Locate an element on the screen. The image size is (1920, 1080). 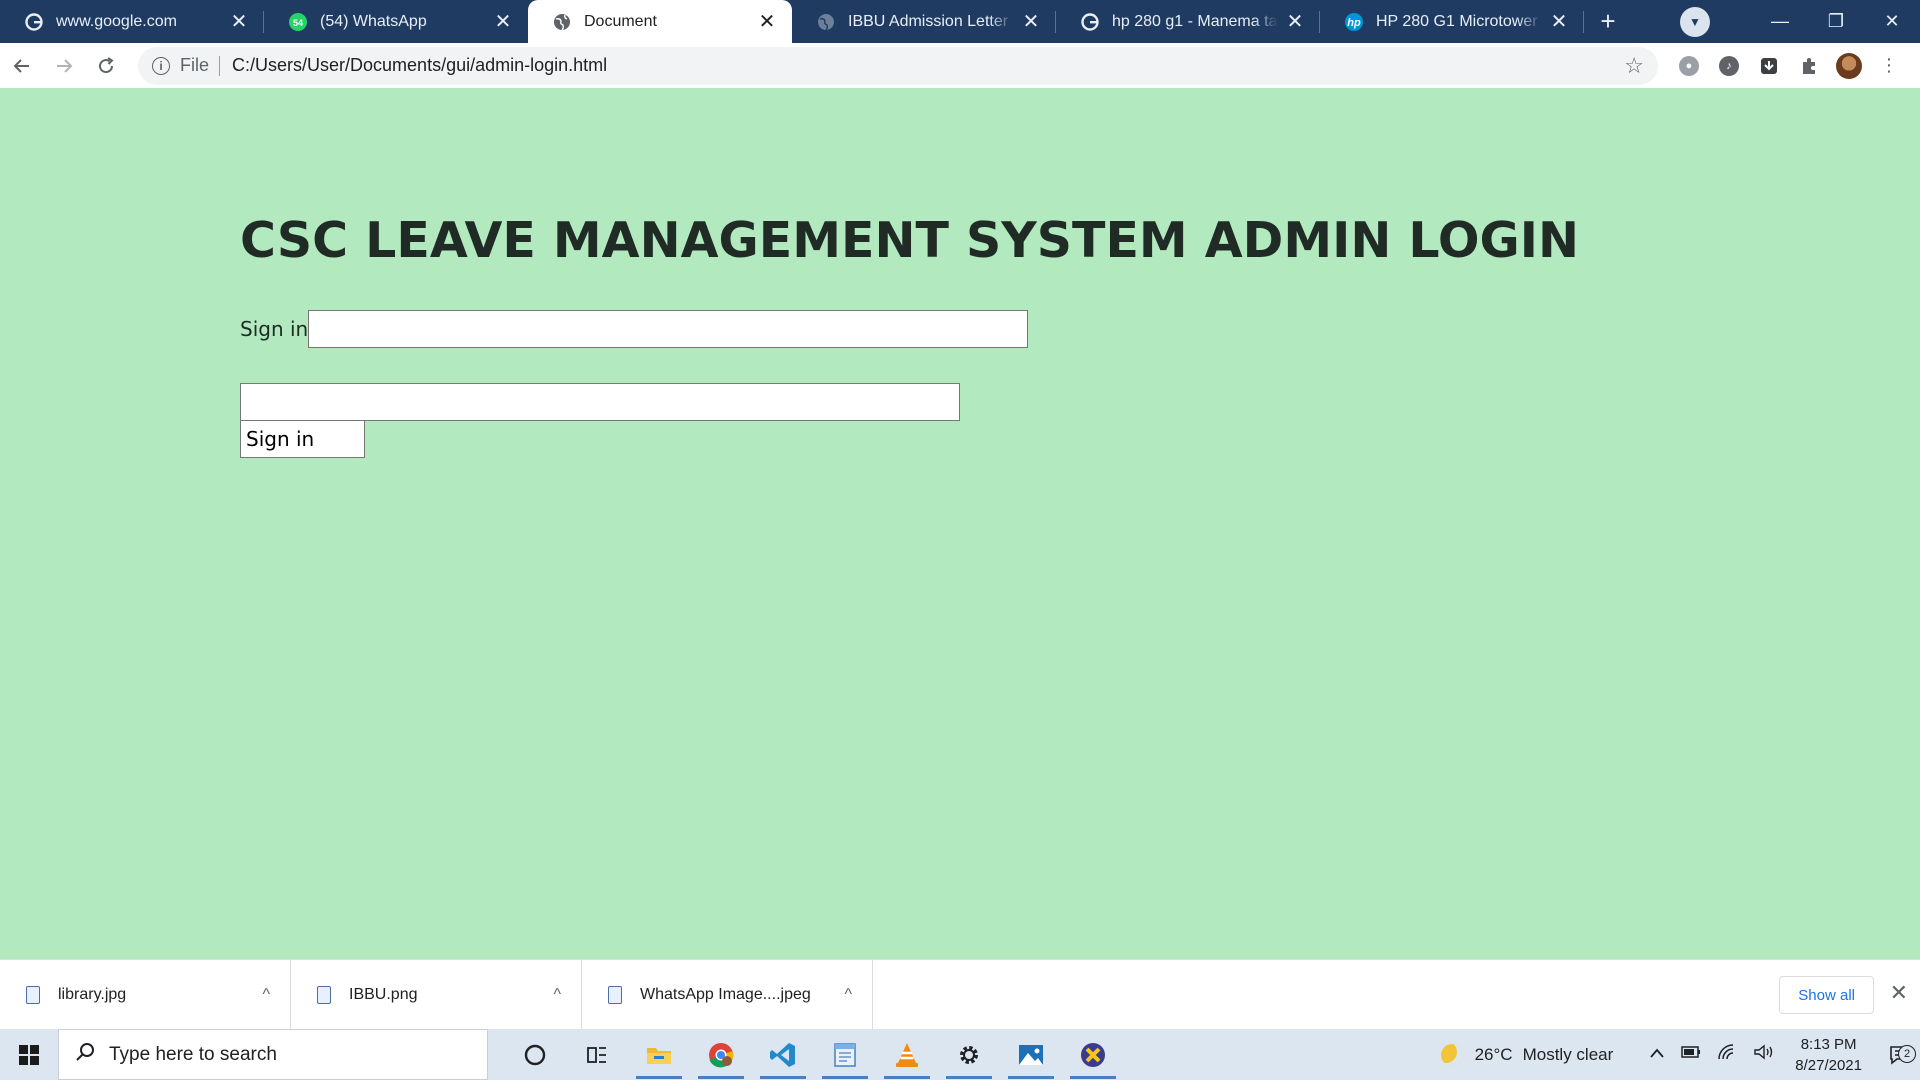
new-tab-button: + is located at coordinates (1608, 21).